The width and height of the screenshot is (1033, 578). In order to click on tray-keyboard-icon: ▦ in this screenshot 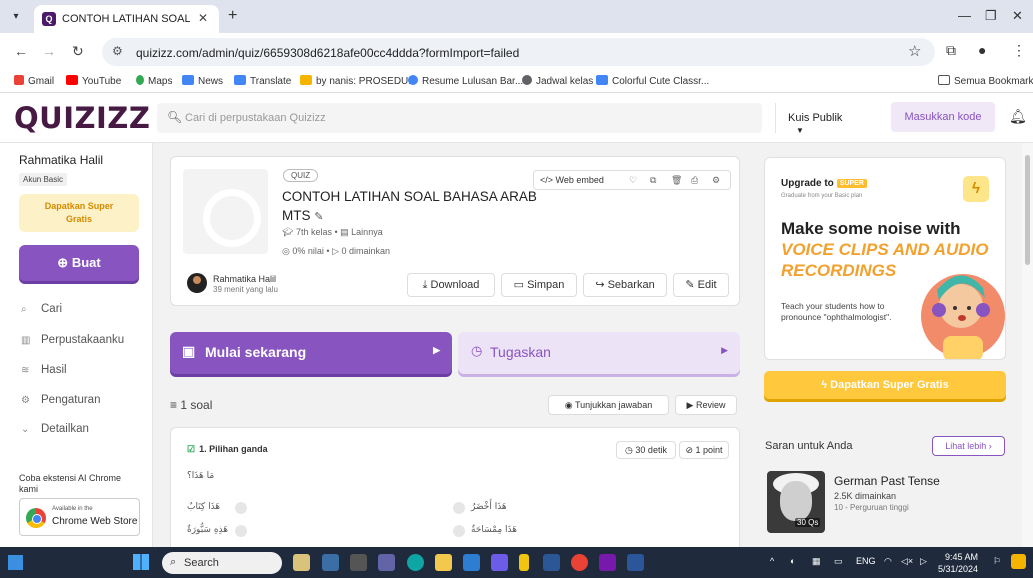, I will do `click(816, 561)`.